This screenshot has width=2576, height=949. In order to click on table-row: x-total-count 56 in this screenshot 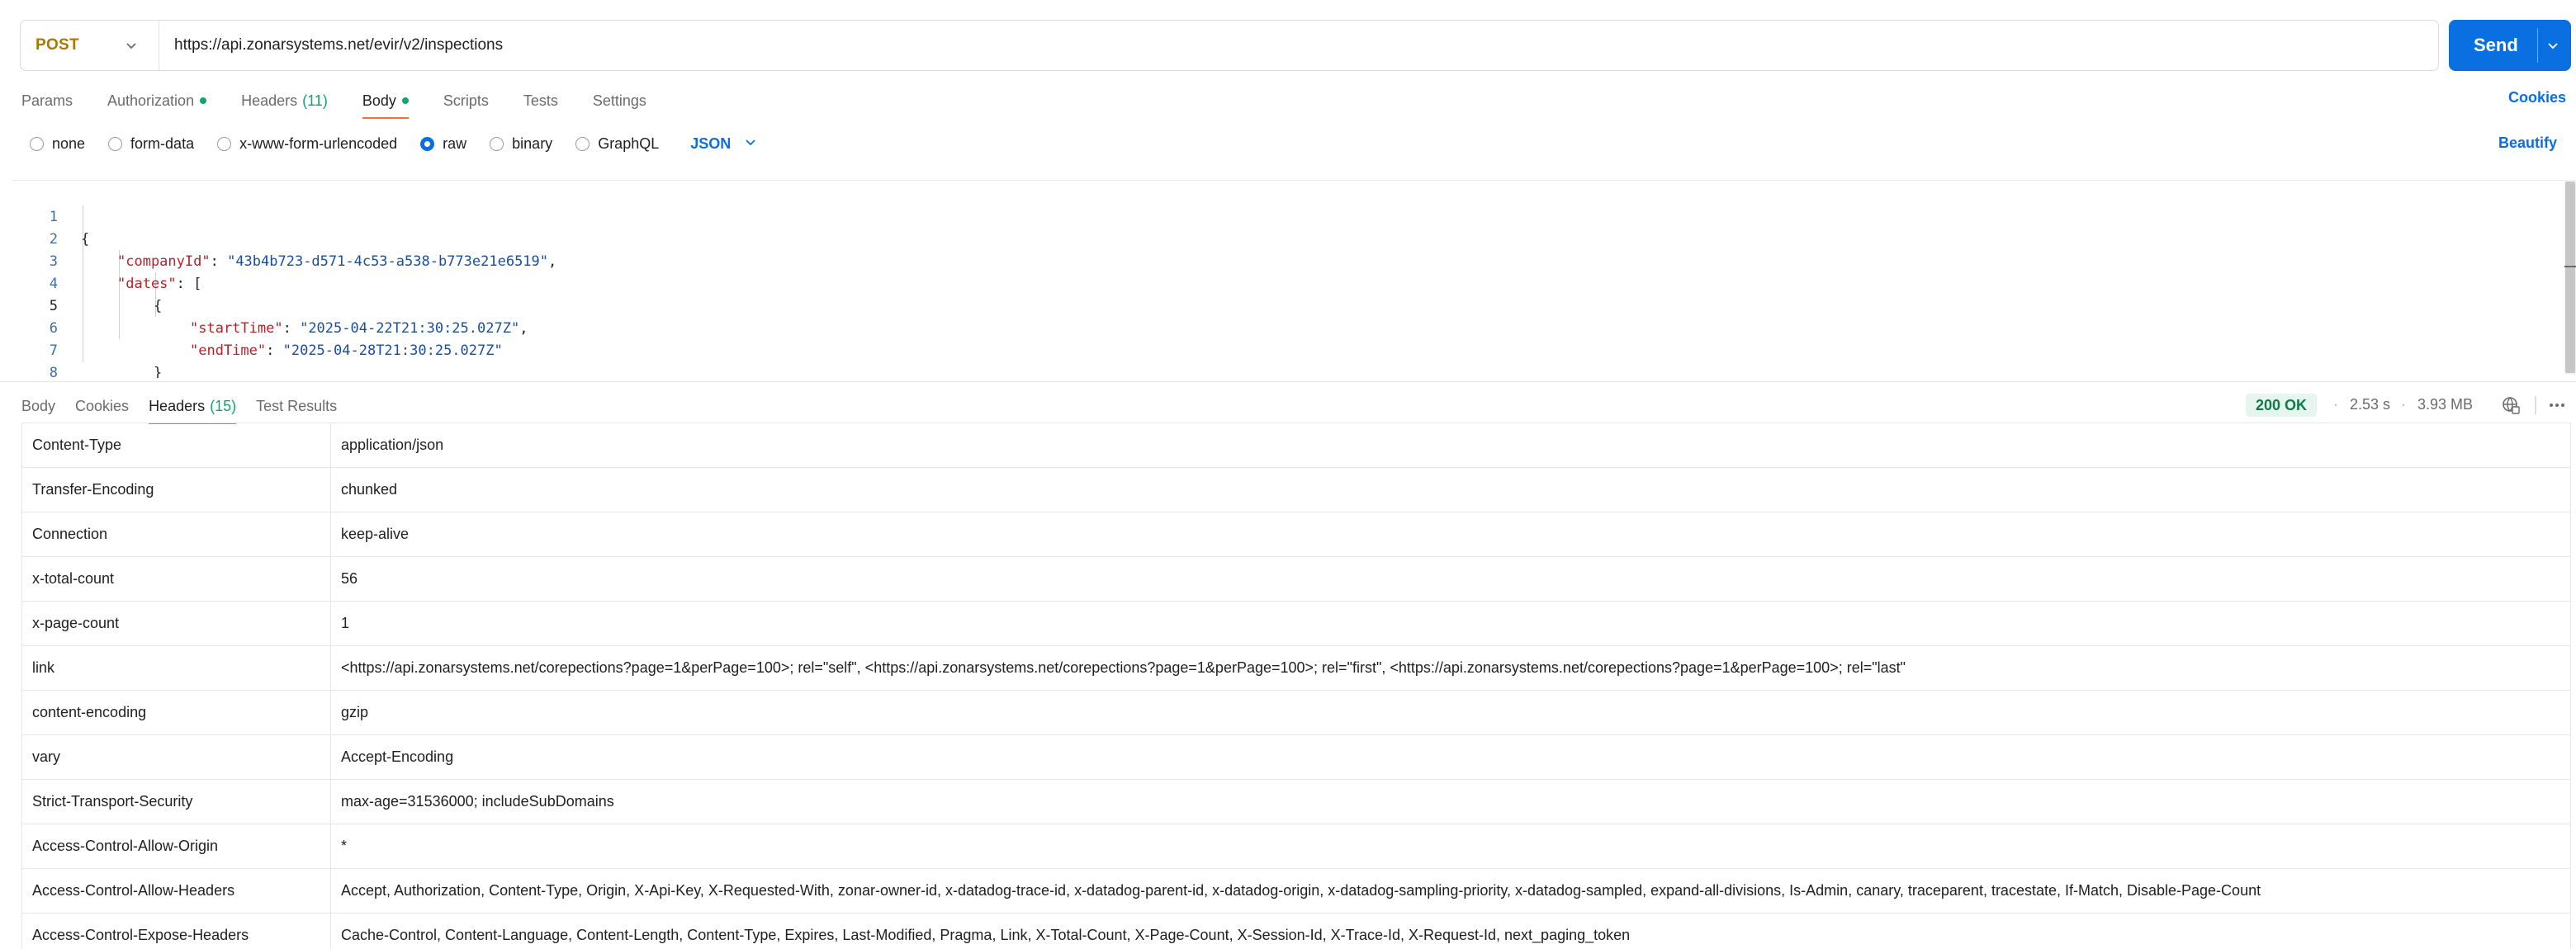, I will do `click(1296, 579)`.